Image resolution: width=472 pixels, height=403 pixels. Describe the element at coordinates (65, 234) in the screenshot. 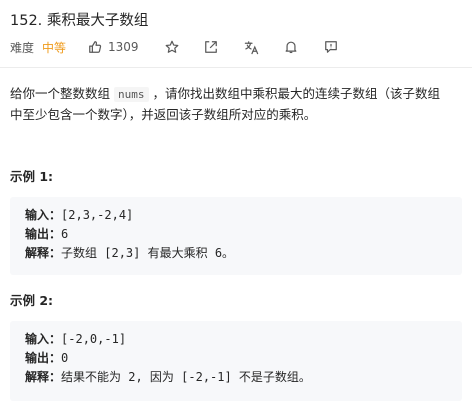

I see `output-value: 6` at that location.